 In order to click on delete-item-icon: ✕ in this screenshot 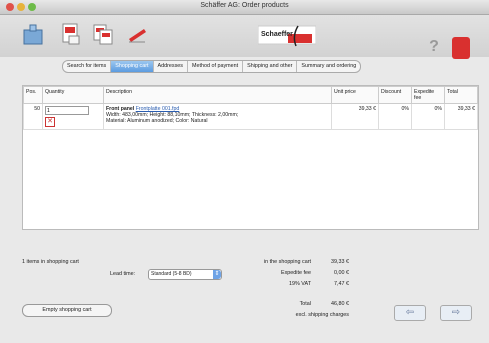, I will do `click(50, 122)`.